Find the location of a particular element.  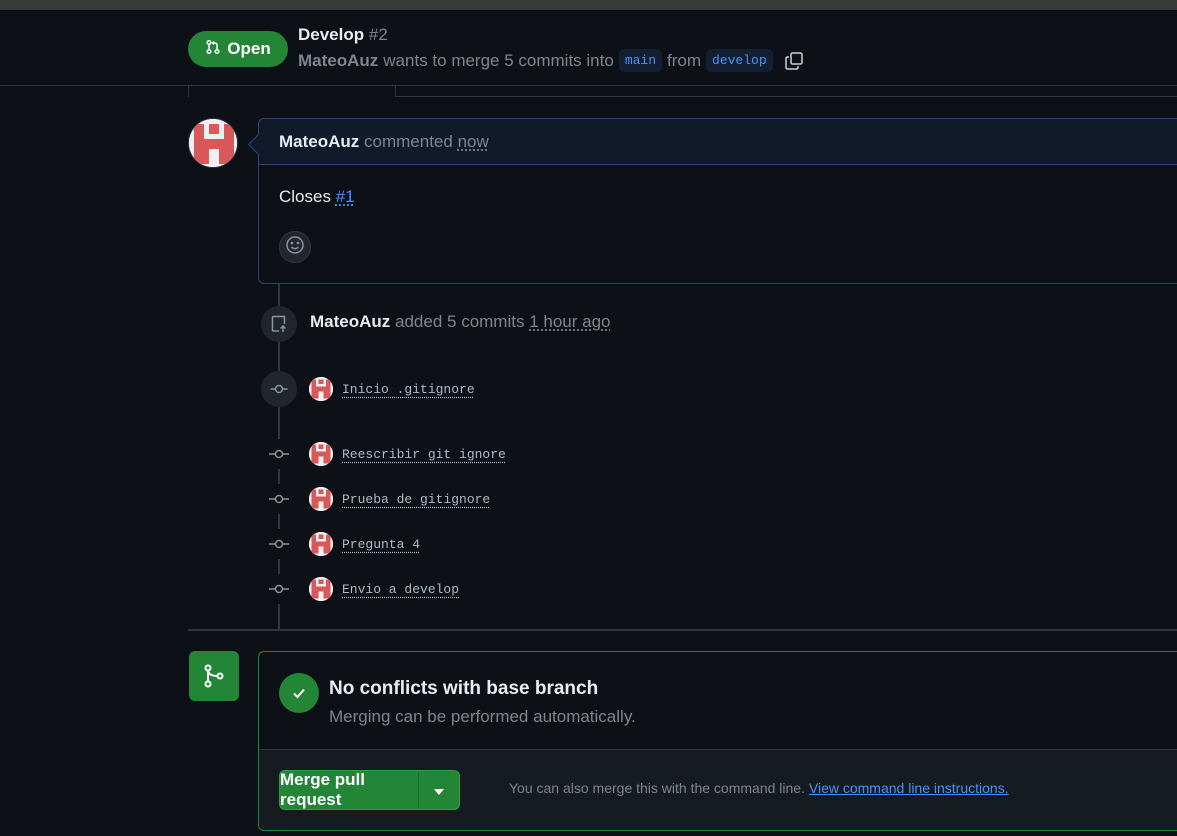

comment-header: MateoAuz commented now is located at coordinates (718, 142).